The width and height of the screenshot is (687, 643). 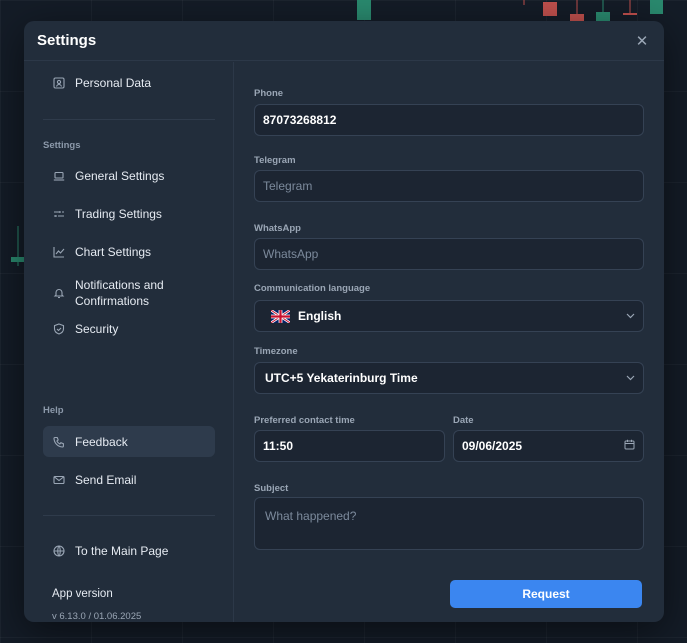 What do you see at coordinates (275, 160) in the screenshot?
I see `telegram-label: Telegram` at bounding box center [275, 160].